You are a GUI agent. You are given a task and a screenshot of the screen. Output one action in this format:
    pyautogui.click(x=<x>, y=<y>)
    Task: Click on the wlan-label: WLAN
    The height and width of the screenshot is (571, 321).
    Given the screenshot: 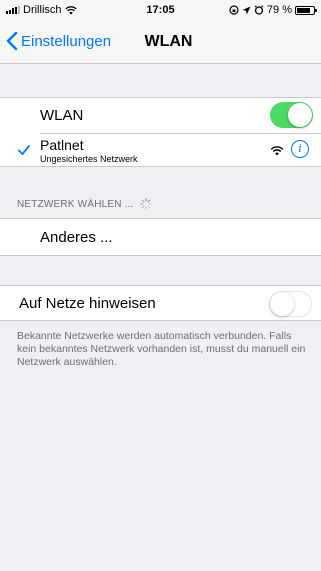 What is the action you would take?
    pyautogui.click(x=62, y=115)
    